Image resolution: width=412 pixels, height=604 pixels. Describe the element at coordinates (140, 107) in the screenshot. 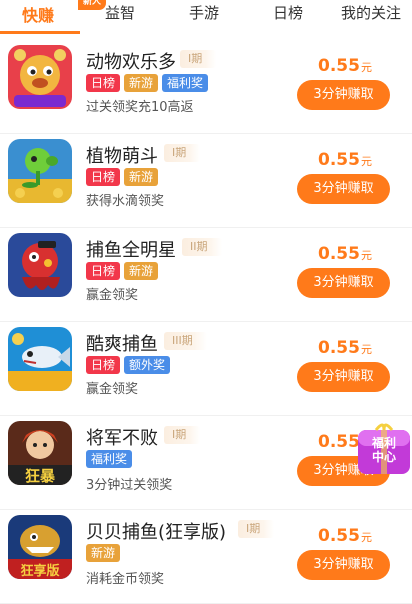

I see `game-description: 过关领奖充10高返` at that location.